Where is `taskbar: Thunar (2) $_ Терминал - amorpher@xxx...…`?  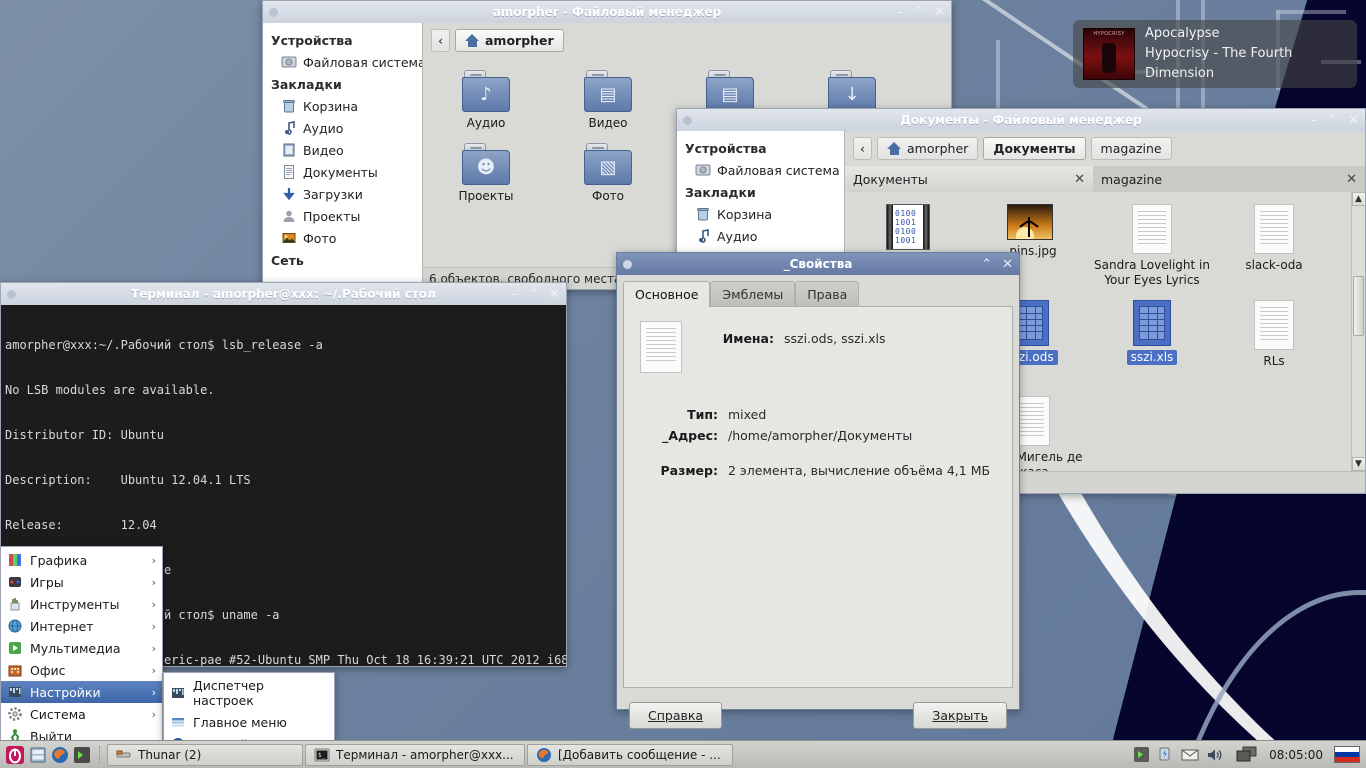
taskbar: Thunar (2) $_ Терминал - amorpher@xxx...… is located at coordinates (683, 754).